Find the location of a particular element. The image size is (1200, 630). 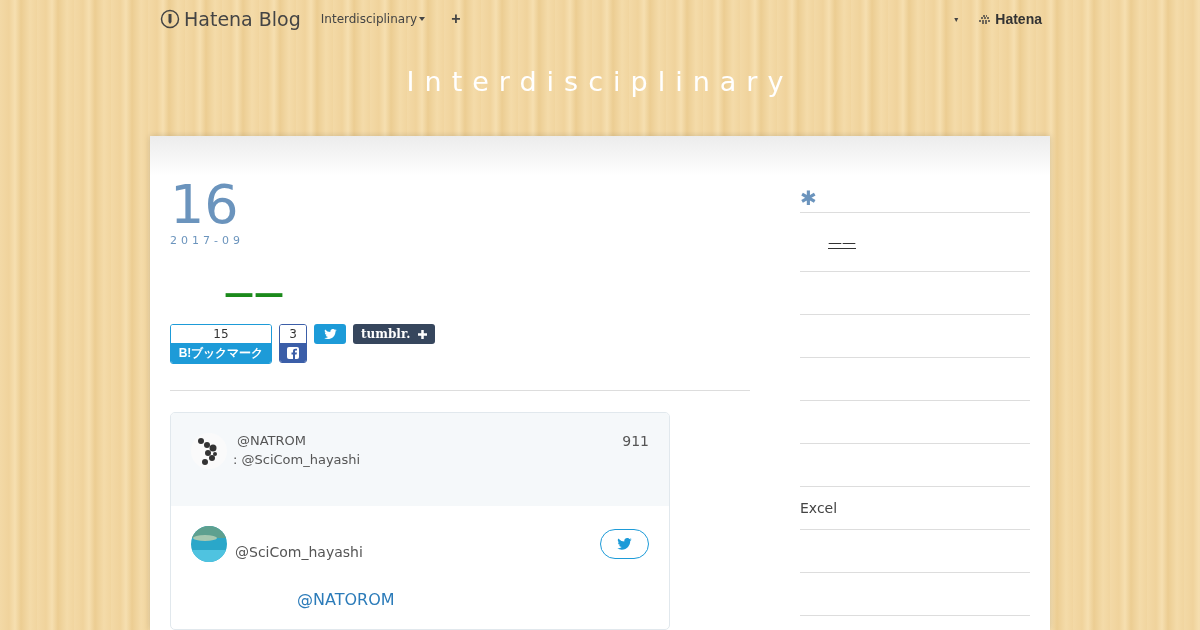

facebook-widget: 3 is located at coordinates (293, 343).